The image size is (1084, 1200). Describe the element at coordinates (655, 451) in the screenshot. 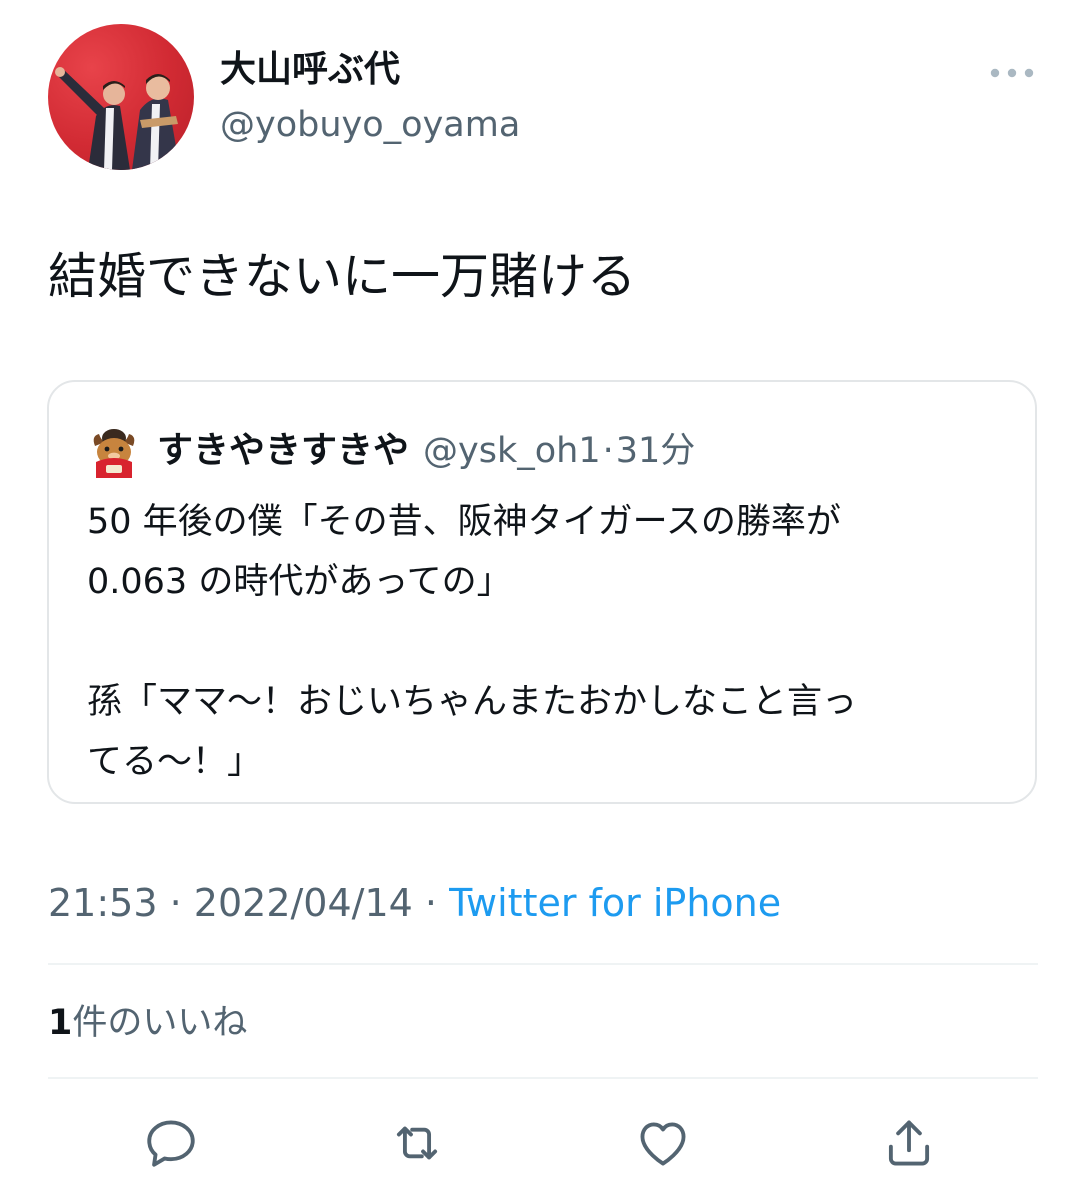

I see `quoted-time-ago: 31分` at that location.